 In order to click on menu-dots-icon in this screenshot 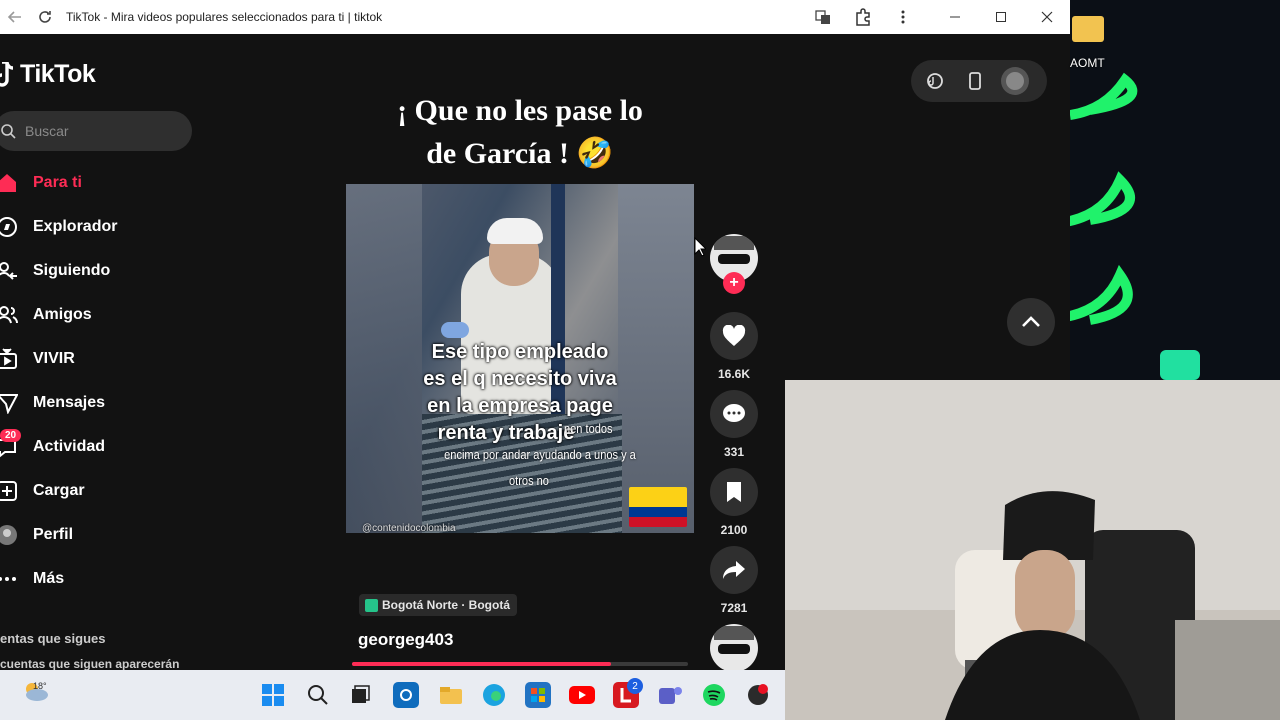, I will do `click(903, 17)`.